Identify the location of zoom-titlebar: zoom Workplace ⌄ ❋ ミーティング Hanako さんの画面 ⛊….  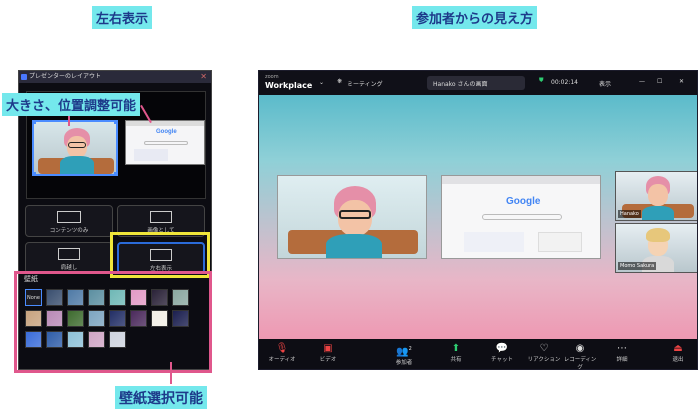
(478, 83).